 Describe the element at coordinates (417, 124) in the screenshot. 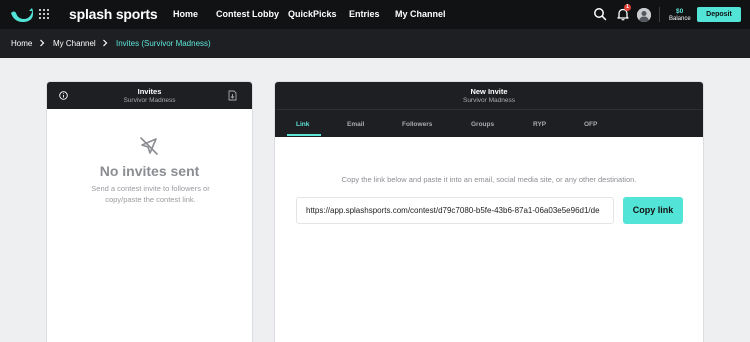

I see `tab-followers: Followers` at that location.